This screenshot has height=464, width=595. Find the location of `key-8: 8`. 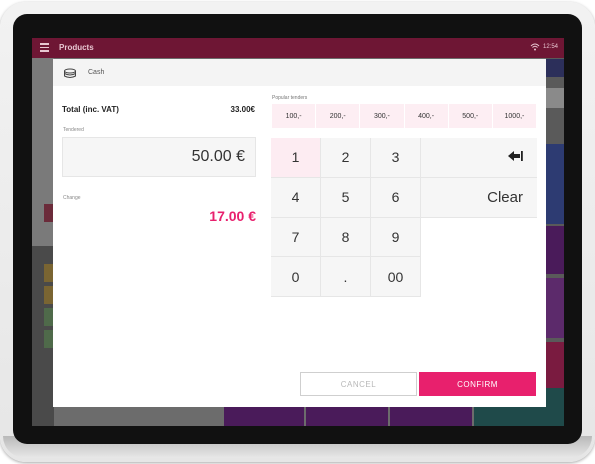

key-8: 8 is located at coordinates (346, 237).